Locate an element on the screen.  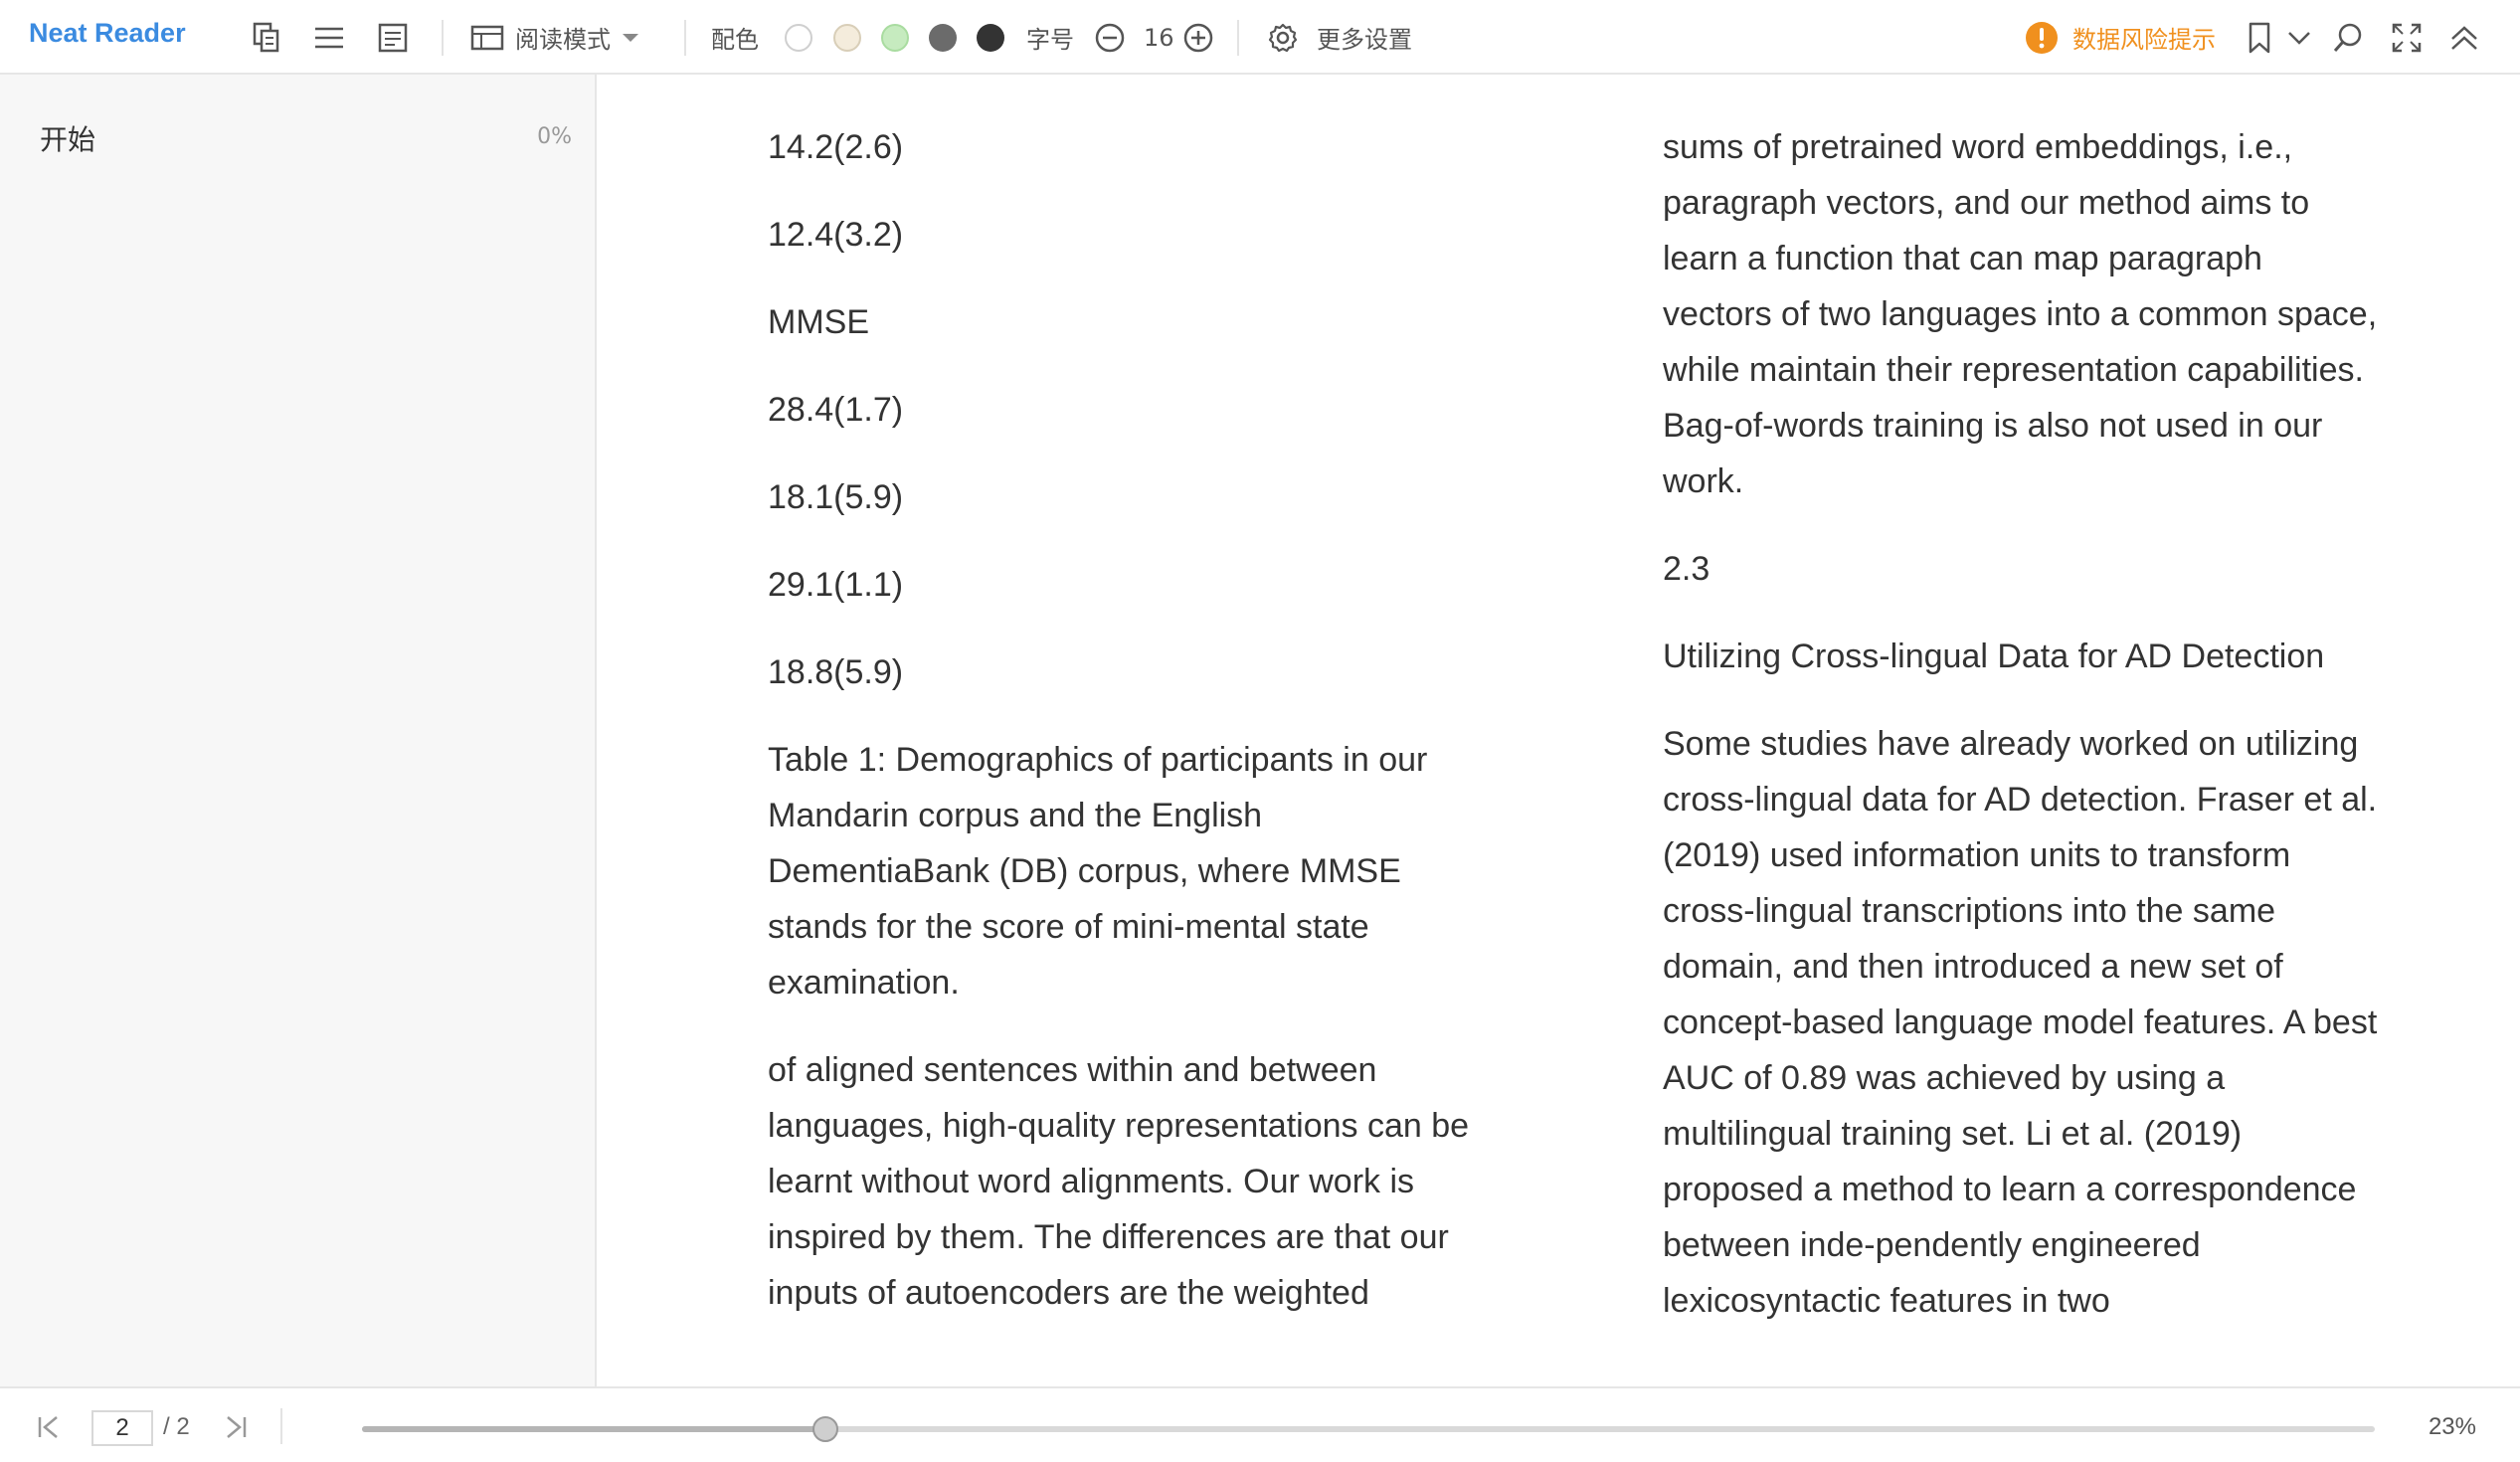
swatch-dark is located at coordinates (990, 38).